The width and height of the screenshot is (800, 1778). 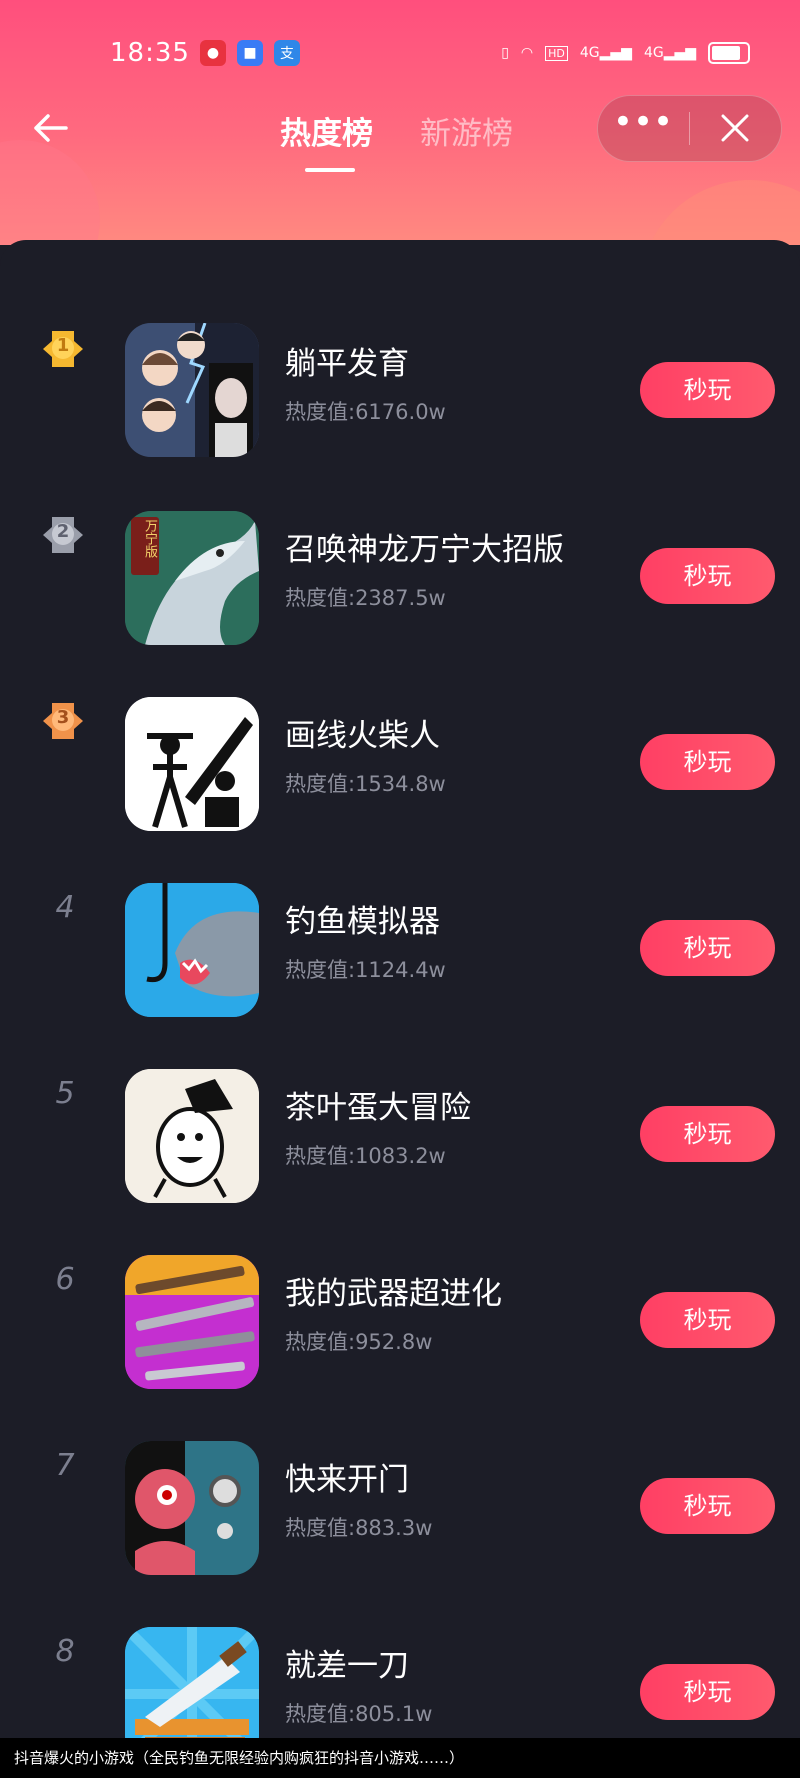 What do you see at coordinates (347, 1666) in the screenshot?
I see `game-name: 就差一刀` at bounding box center [347, 1666].